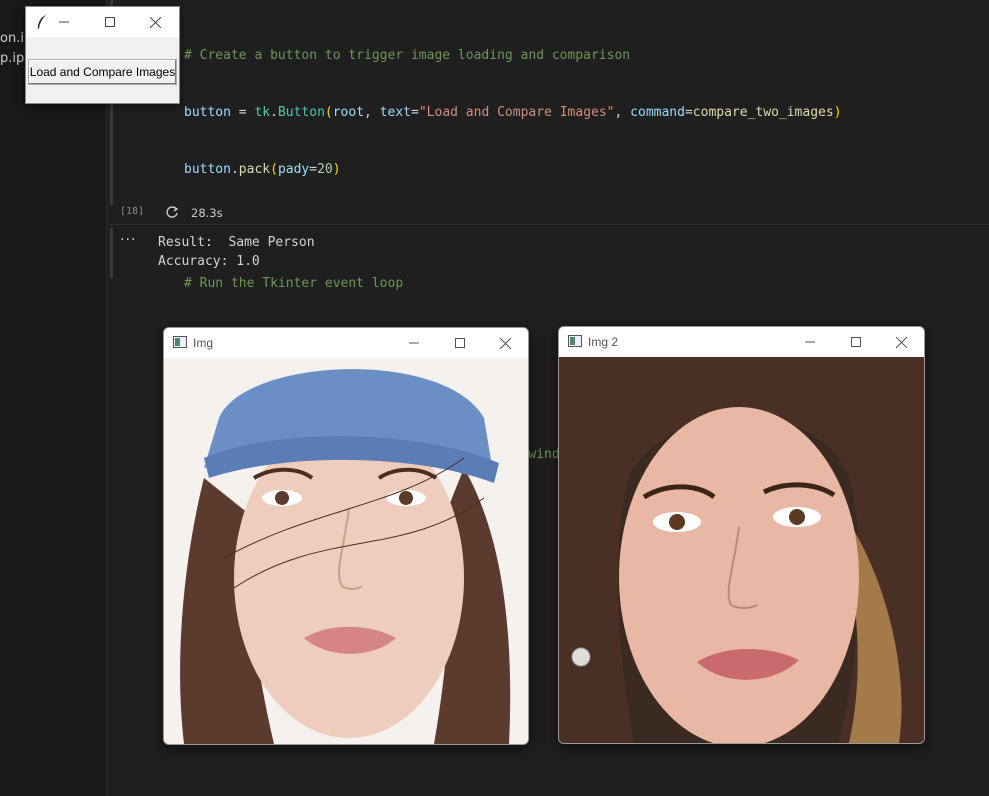  Describe the element at coordinates (132, 211) in the screenshot. I see `execution-count: [18]` at that location.